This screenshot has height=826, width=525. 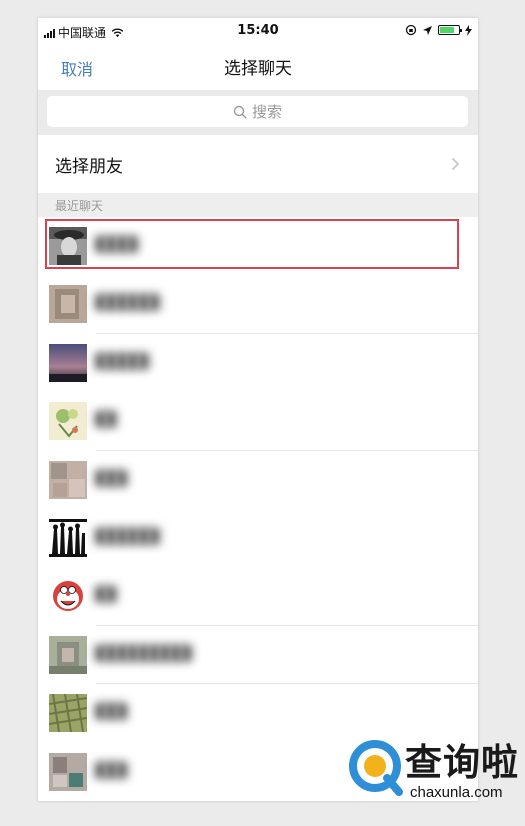 What do you see at coordinates (447, 30) in the screenshot?
I see `battery-level` at bounding box center [447, 30].